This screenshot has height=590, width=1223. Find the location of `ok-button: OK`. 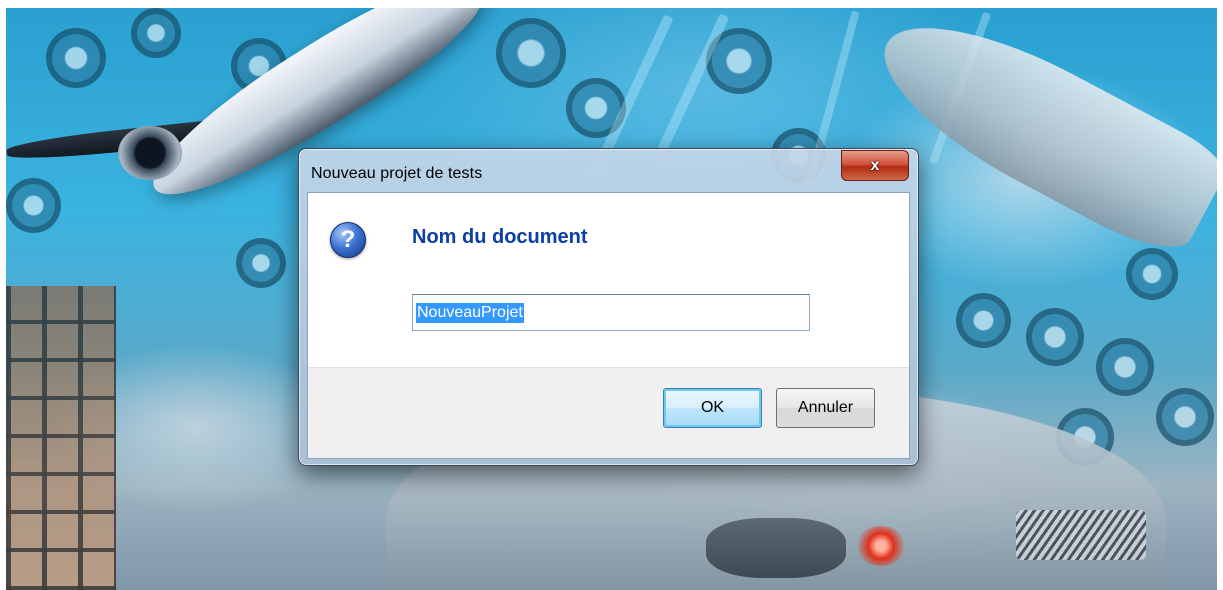

ok-button: OK is located at coordinates (712, 408).